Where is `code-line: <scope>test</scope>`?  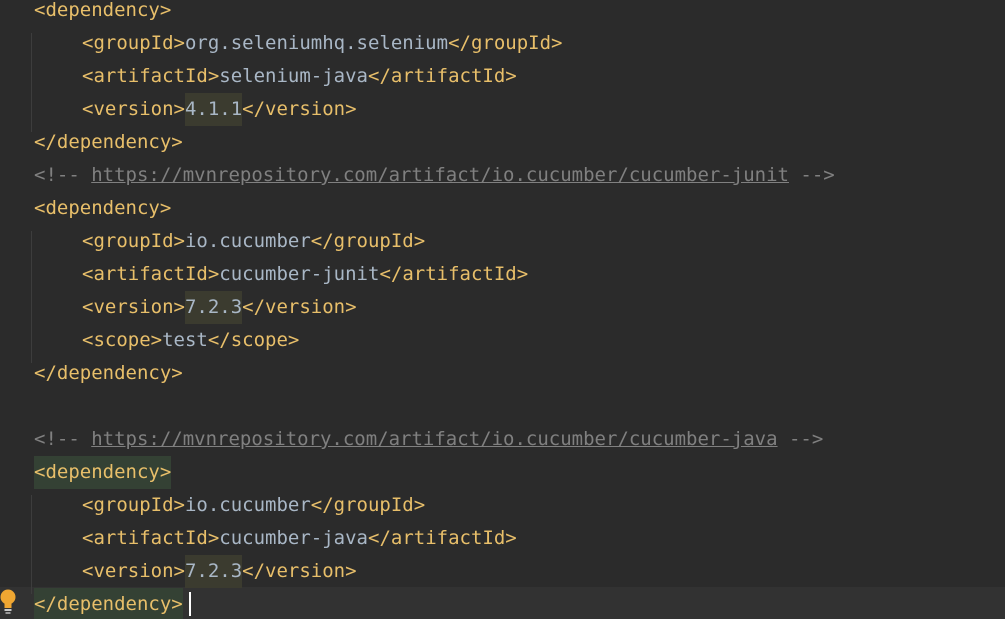 code-line: <scope>test</scope> is located at coordinates (502, 340).